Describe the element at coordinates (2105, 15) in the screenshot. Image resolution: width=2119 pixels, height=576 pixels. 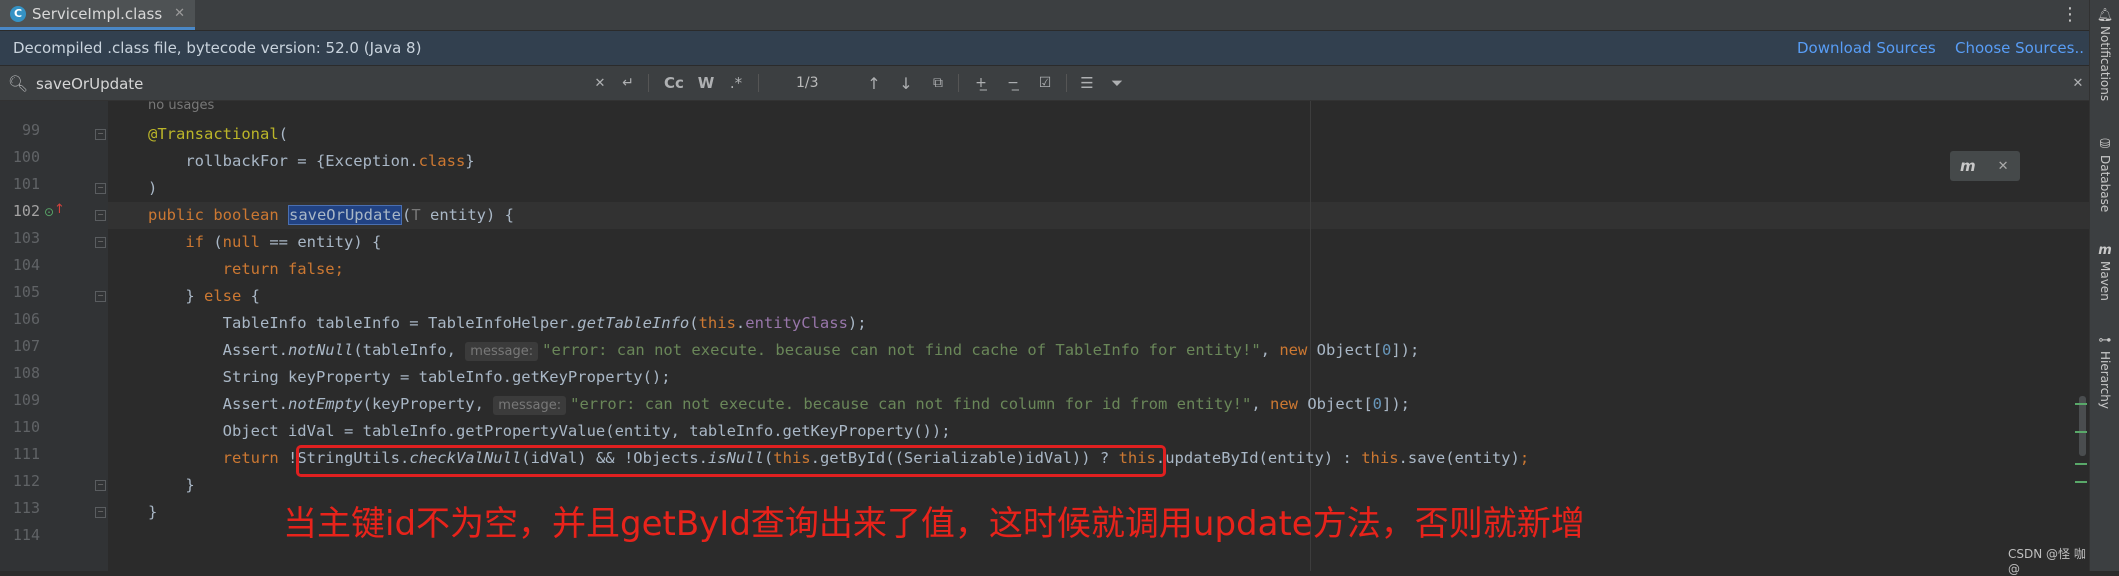
I see `bell-icon: 🔔︎` at that location.